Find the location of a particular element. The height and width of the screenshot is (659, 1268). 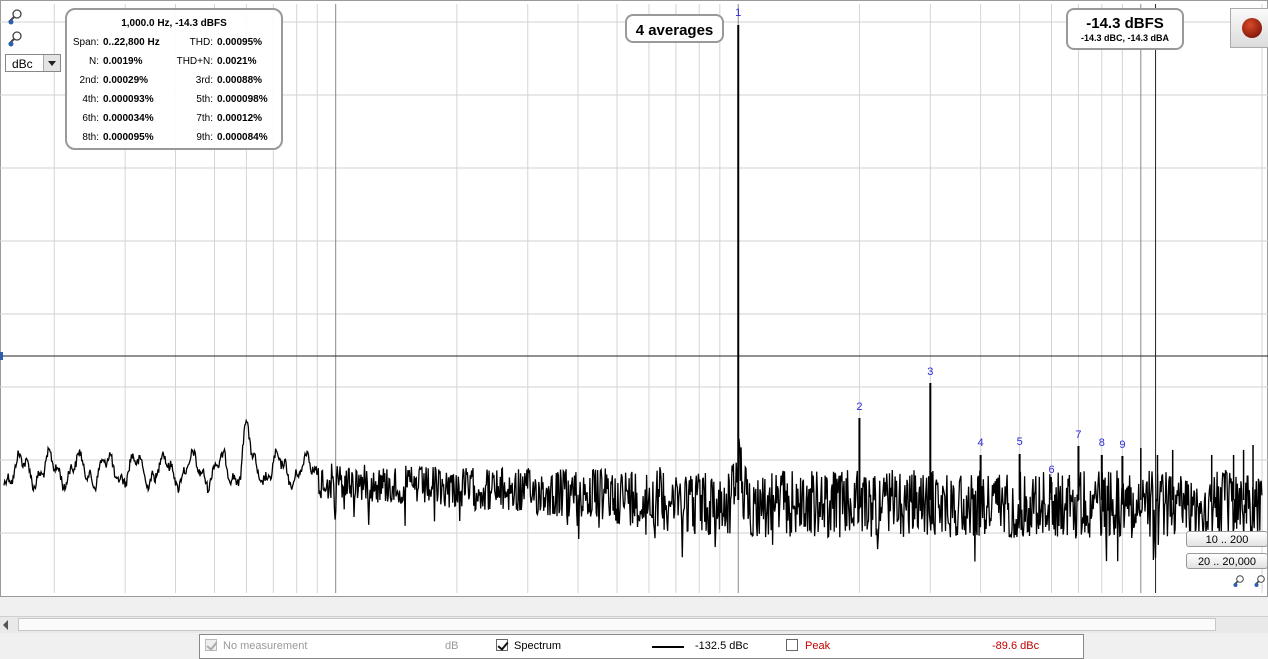

info-header: 1,000.0 Hz, -14.3 dBFS is located at coordinates (174, 23).